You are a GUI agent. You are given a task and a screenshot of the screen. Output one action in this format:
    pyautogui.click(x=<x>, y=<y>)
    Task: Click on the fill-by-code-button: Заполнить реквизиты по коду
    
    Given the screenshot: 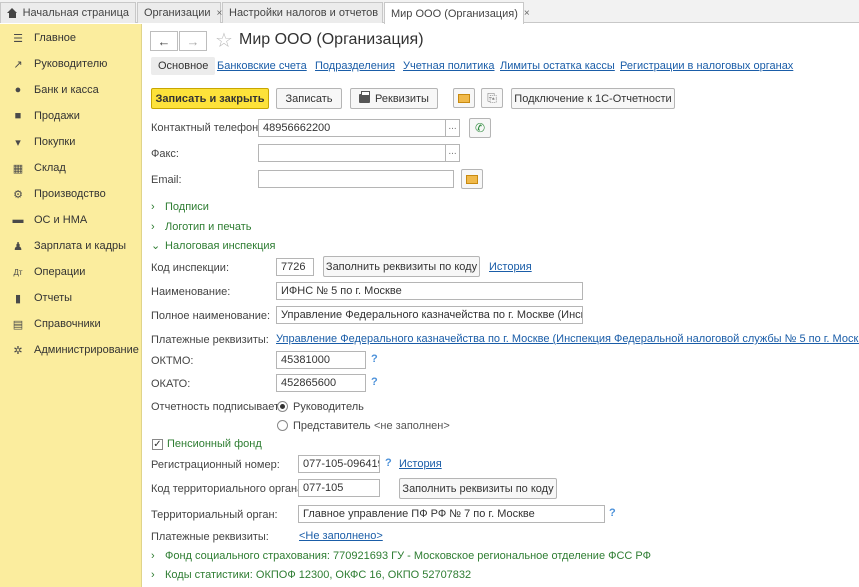 What is the action you would take?
    pyautogui.click(x=401, y=266)
    